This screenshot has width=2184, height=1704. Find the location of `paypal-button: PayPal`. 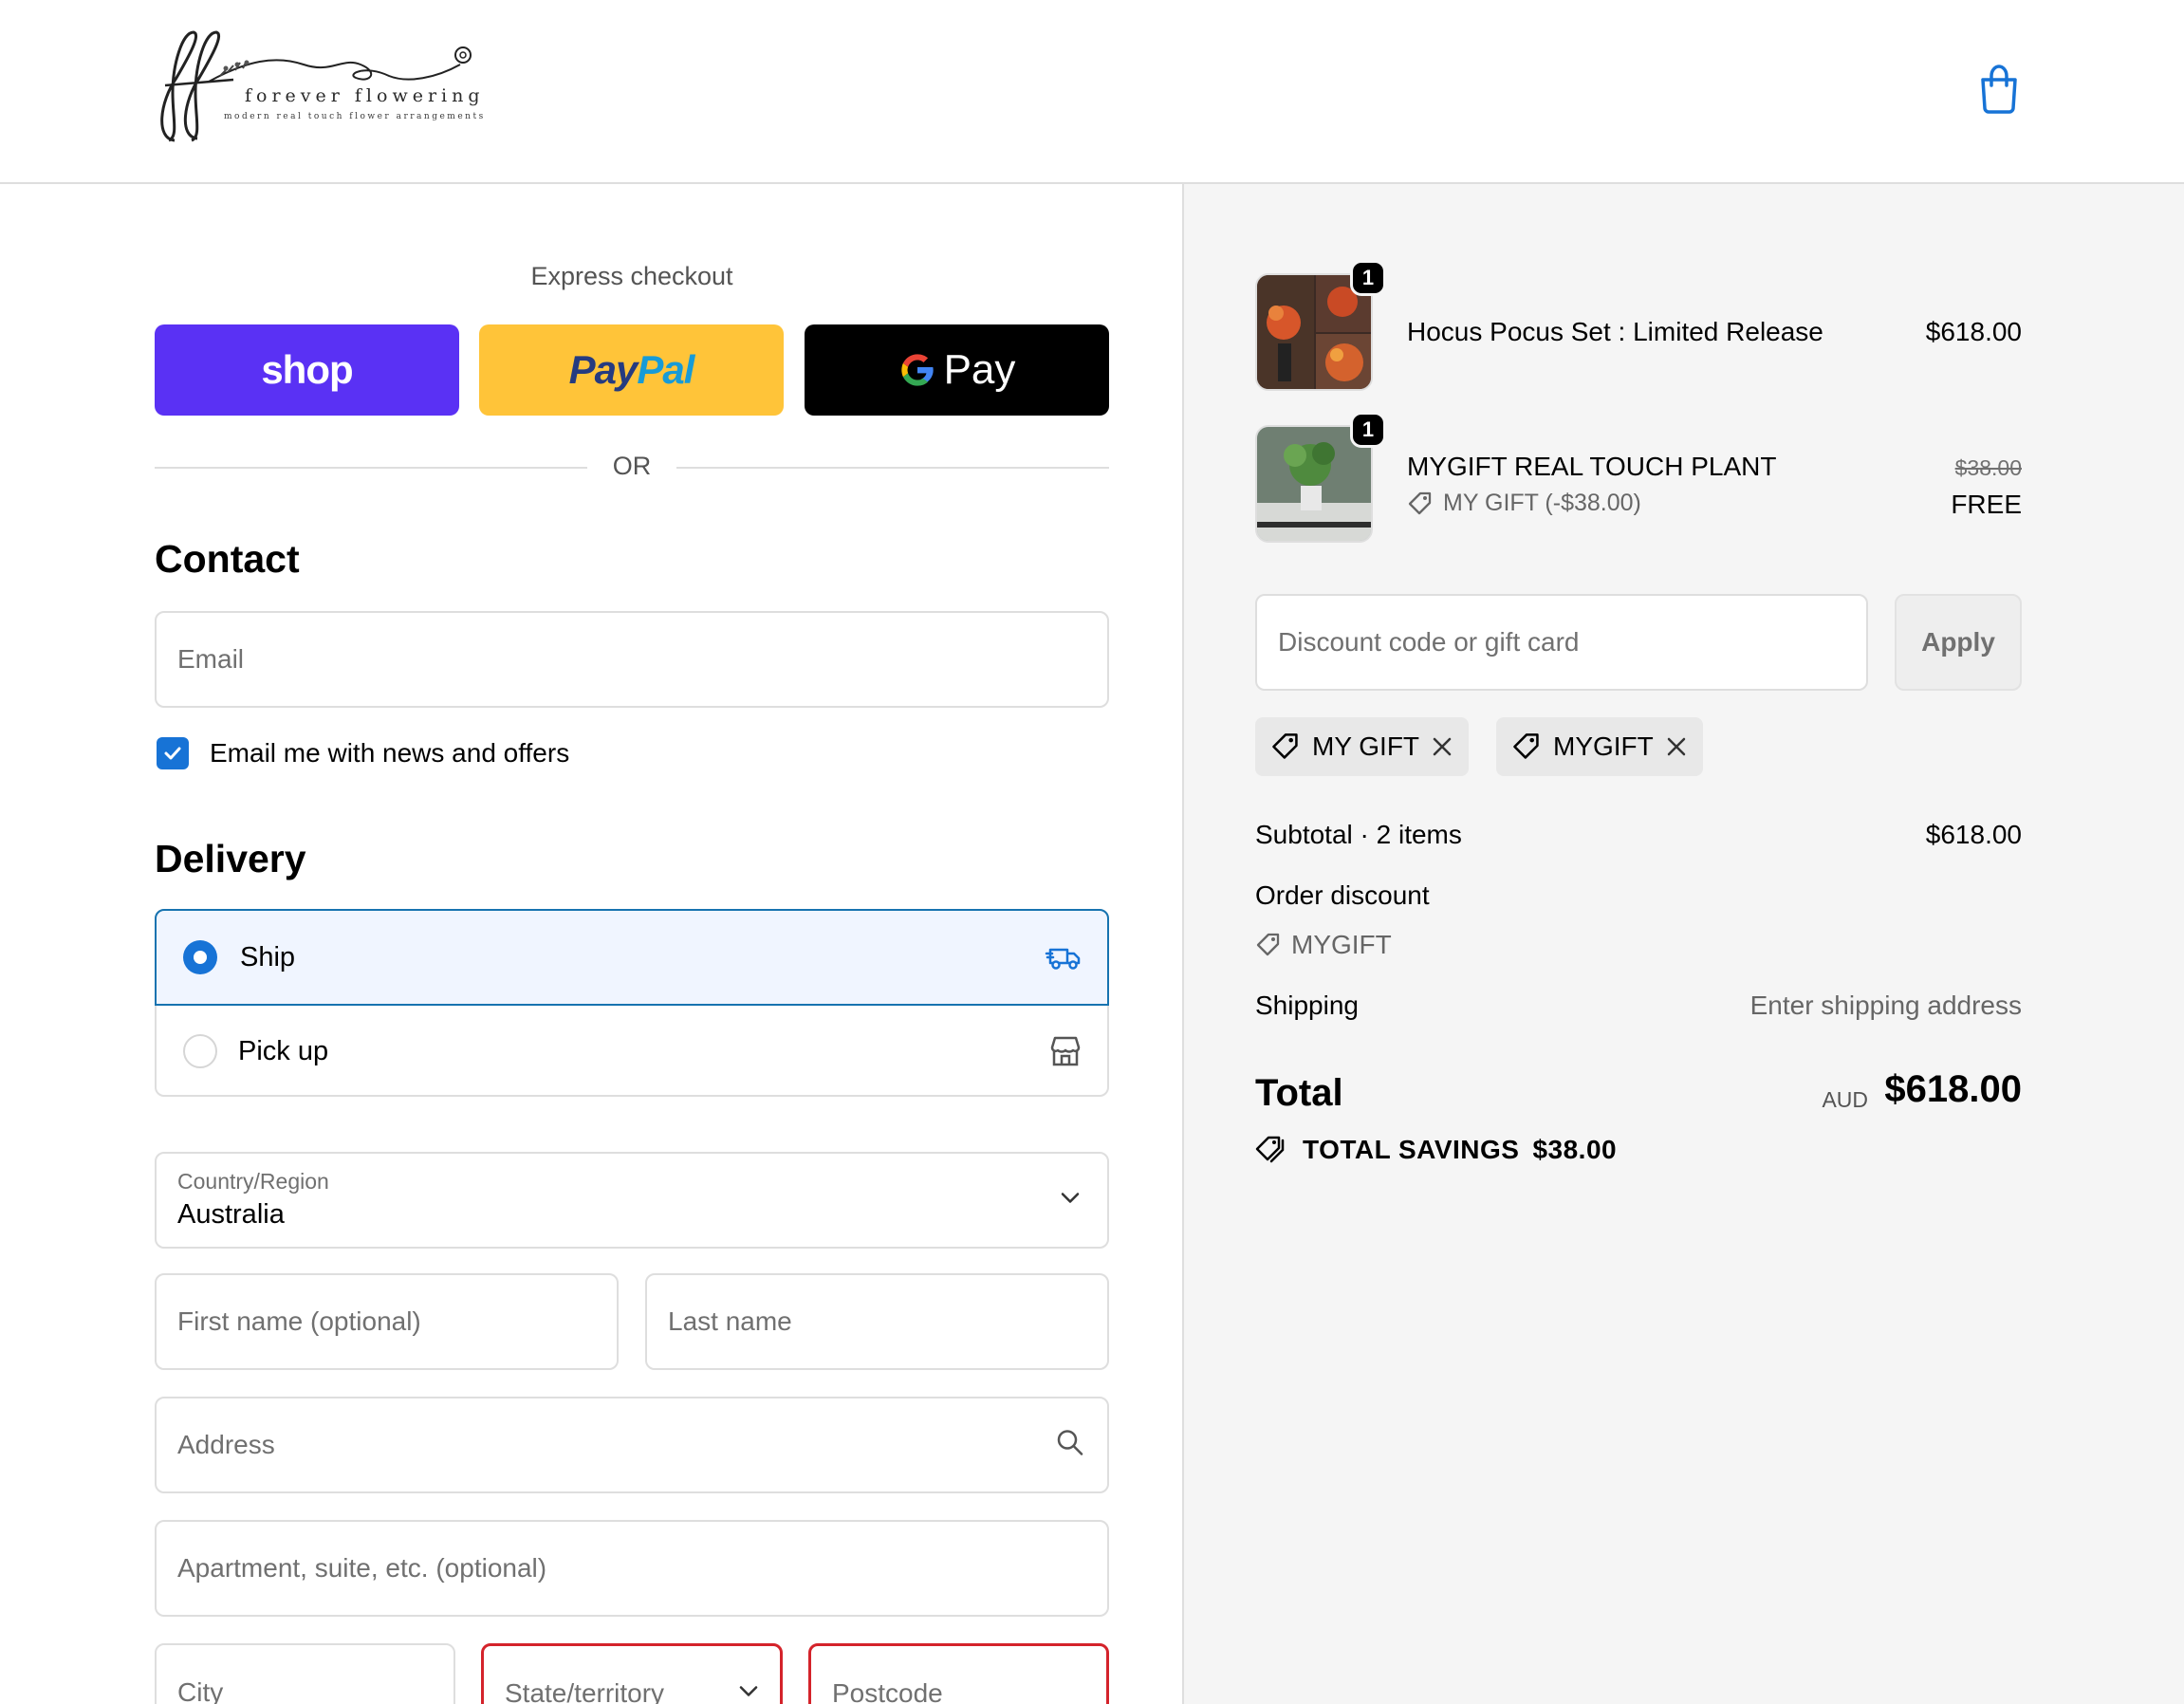

paypal-button: PayPal is located at coordinates (631, 370).